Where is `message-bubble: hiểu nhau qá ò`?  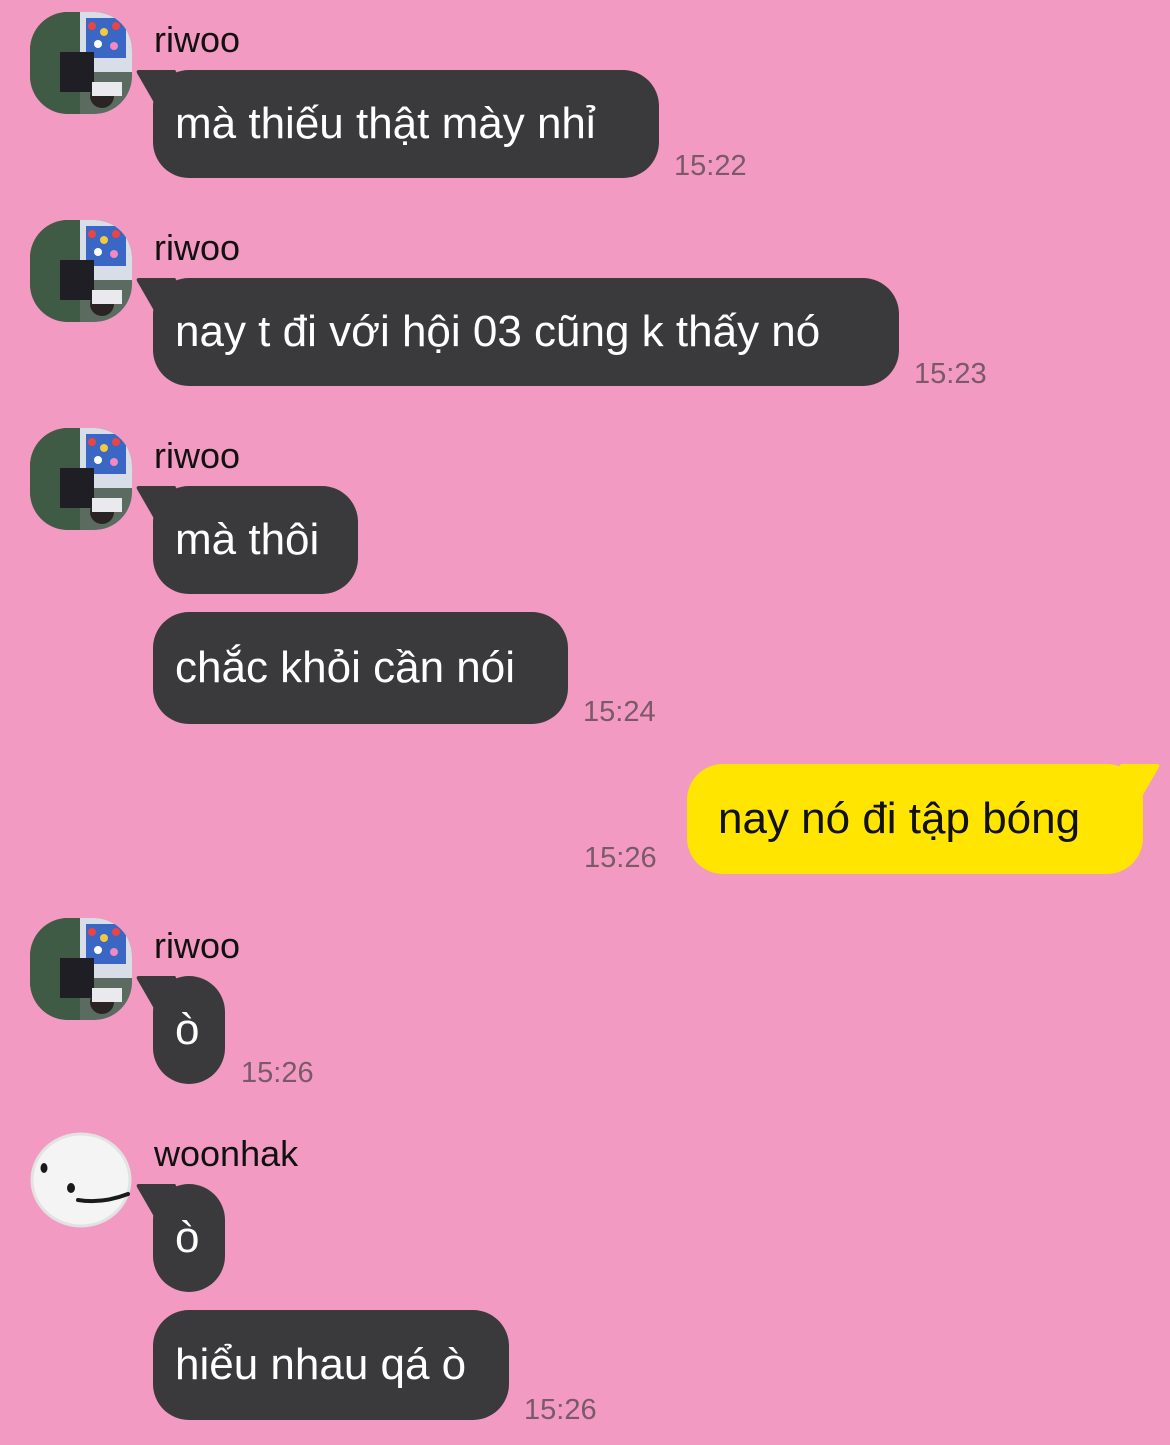 message-bubble: hiểu nhau qá ò is located at coordinates (331, 1365).